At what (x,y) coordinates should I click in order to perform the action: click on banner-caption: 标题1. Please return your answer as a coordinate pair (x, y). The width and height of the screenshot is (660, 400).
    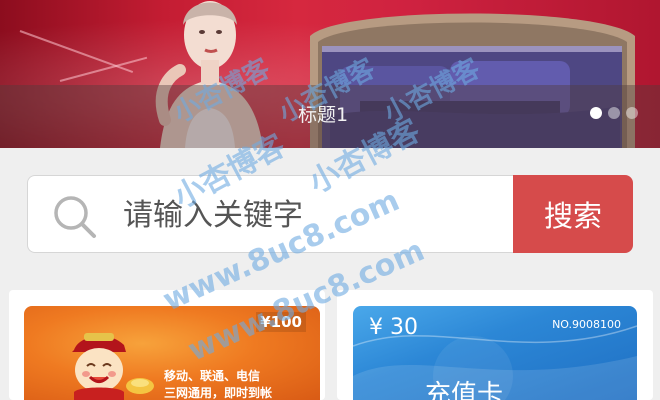
    Looking at the image, I should click on (323, 115).